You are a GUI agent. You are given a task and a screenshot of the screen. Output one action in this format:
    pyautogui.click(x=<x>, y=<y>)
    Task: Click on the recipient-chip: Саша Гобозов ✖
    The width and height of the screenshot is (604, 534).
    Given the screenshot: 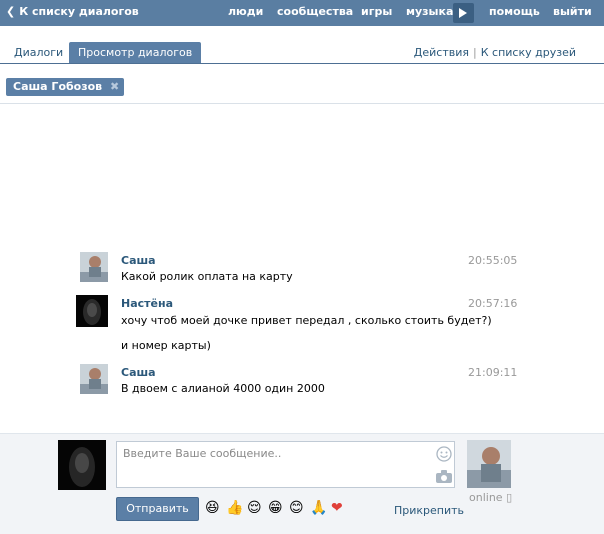 What is the action you would take?
    pyautogui.click(x=65, y=87)
    